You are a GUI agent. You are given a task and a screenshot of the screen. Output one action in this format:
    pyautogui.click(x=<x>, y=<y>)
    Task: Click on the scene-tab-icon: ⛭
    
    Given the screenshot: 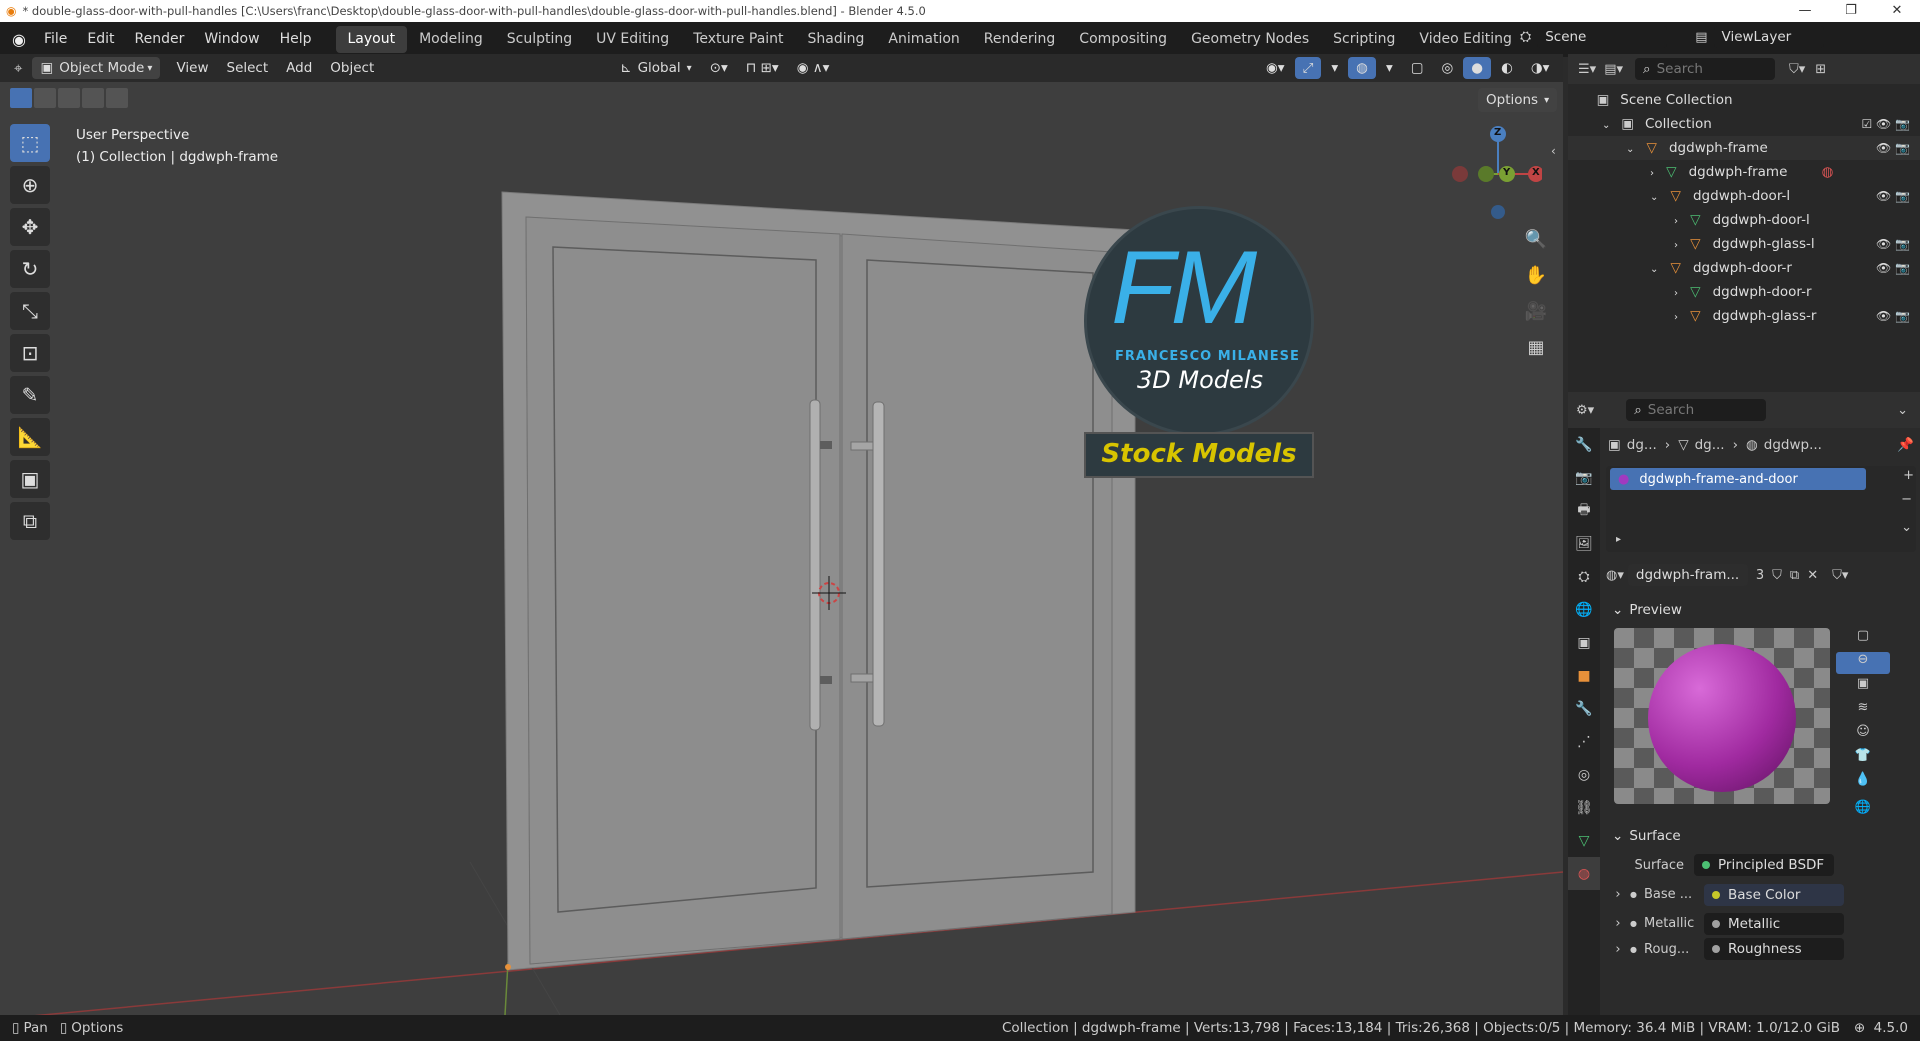 What is the action you would take?
    pyautogui.click(x=1584, y=576)
    